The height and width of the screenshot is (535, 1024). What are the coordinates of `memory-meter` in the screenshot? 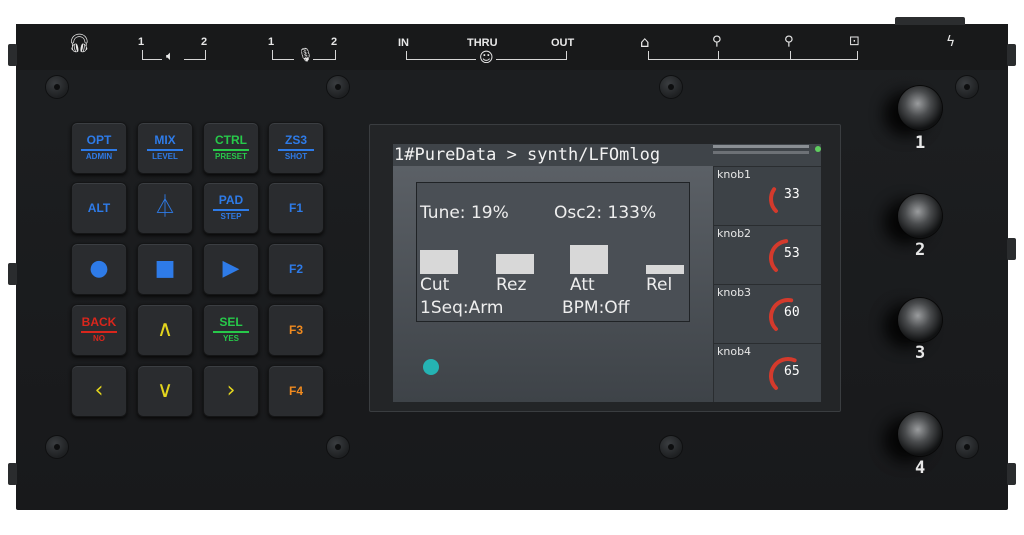 It's located at (761, 152).